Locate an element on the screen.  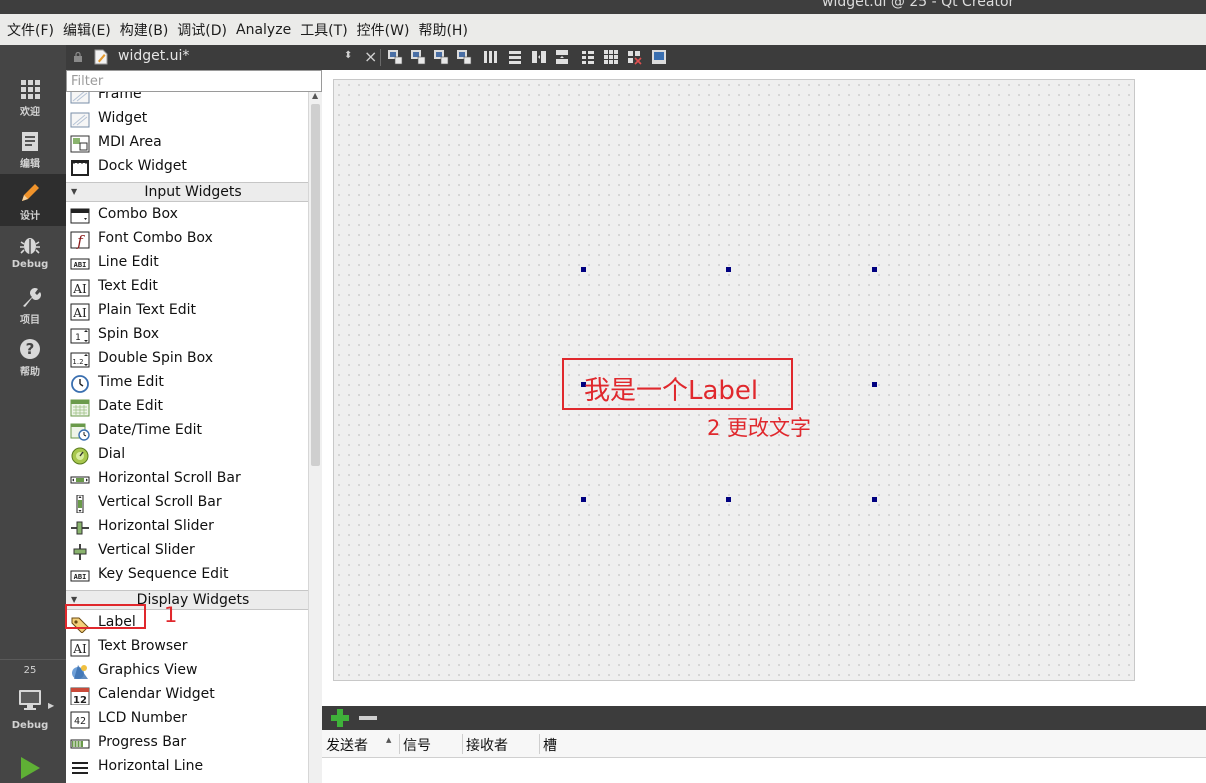
edit-buddies-icon is located at coordinates (441, 57).